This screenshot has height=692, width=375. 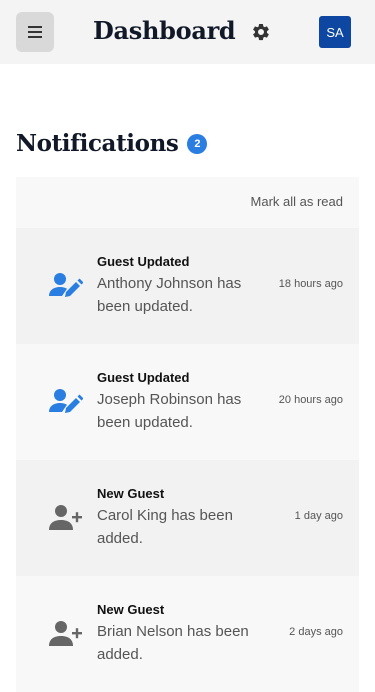 I want to click on notification-time: 1 day ago, so click(x=318, y=516).